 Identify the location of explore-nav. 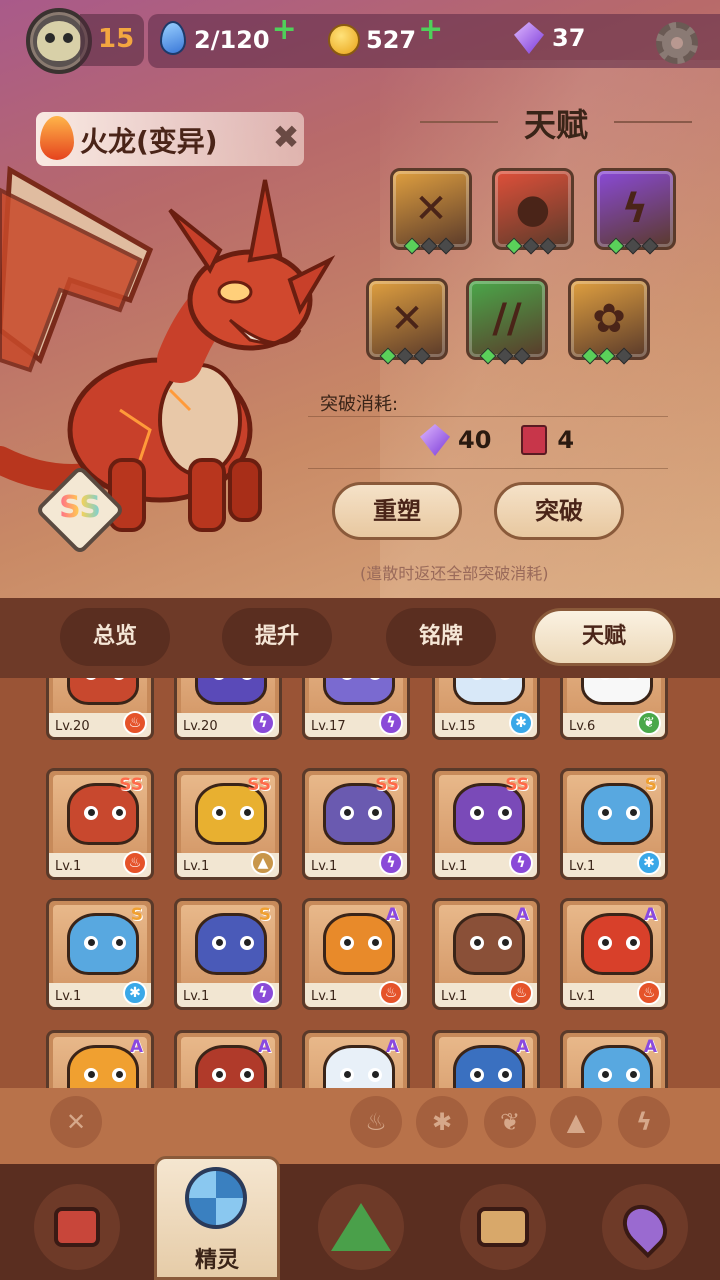
(361, 1227).